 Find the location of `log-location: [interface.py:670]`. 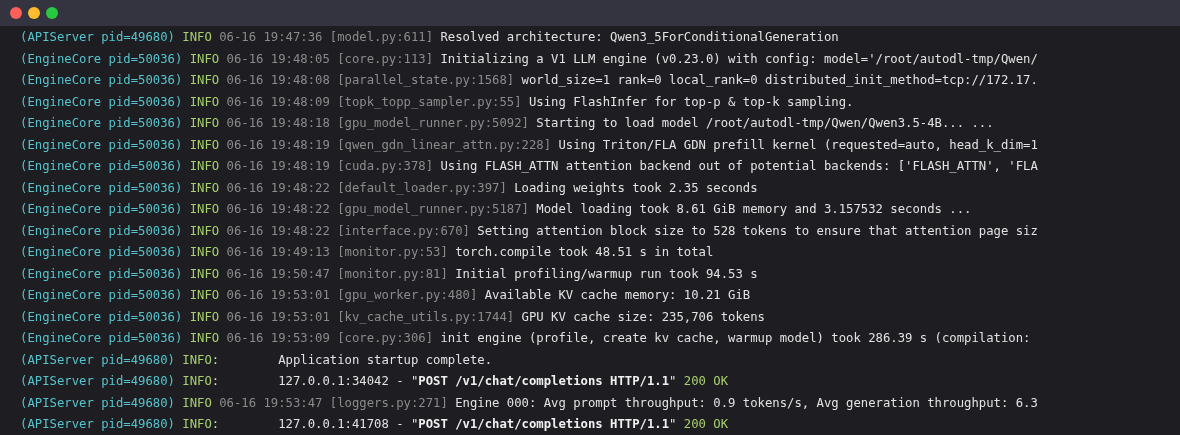

log-location: [interface.py:670] is located at coordinates (403, 231).